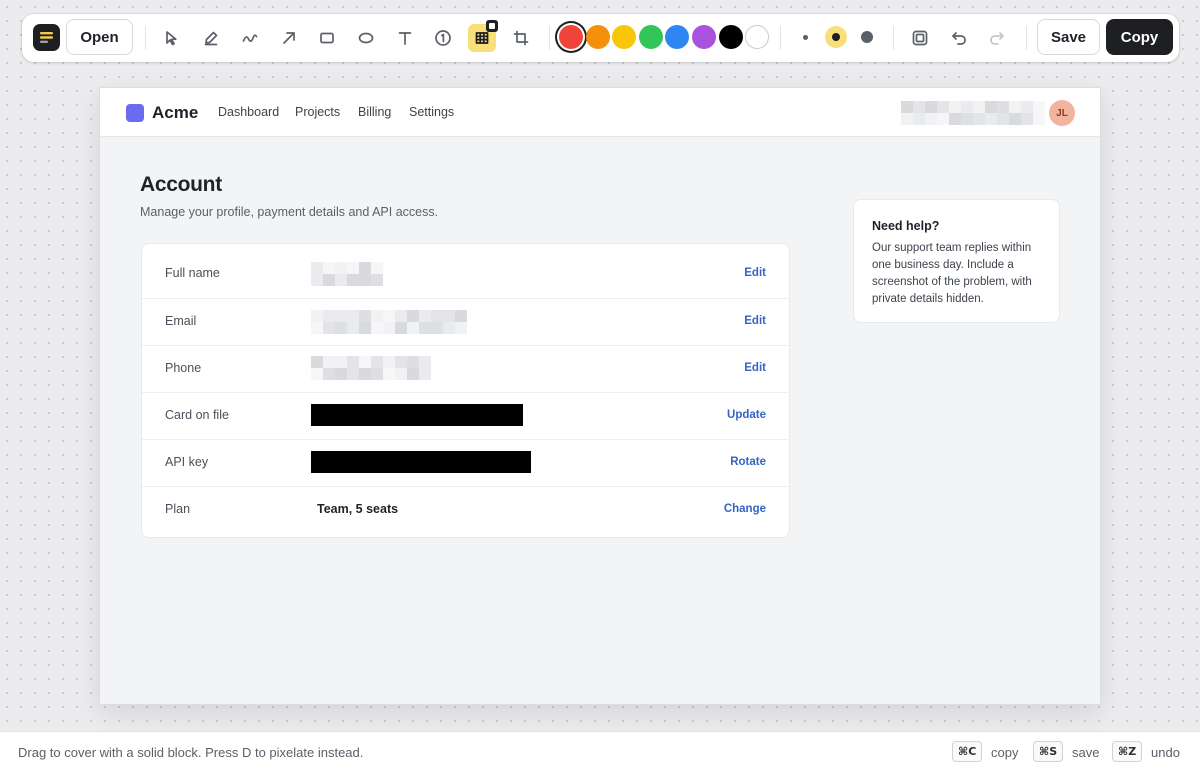  I want to click on app-logo-icon, so click(46, 37).